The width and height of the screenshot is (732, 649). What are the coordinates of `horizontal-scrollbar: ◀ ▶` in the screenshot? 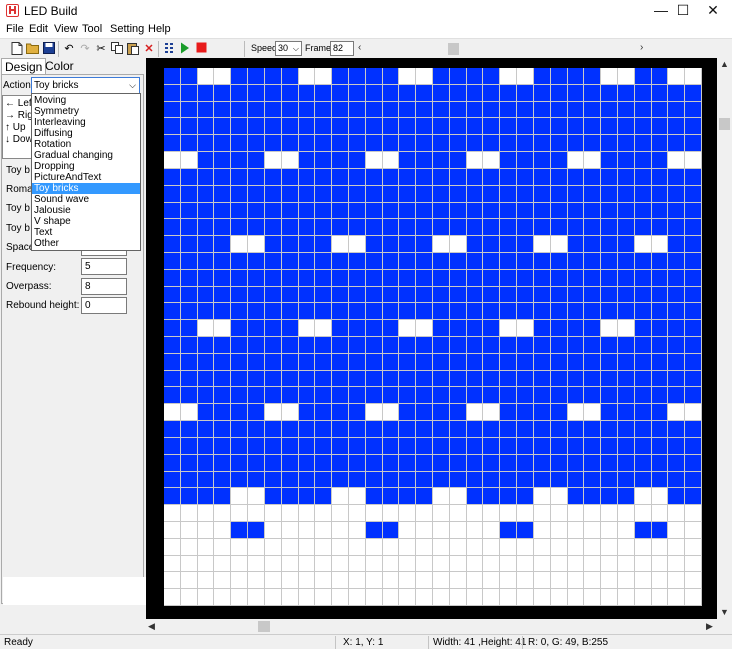 It's located at (431, 626).